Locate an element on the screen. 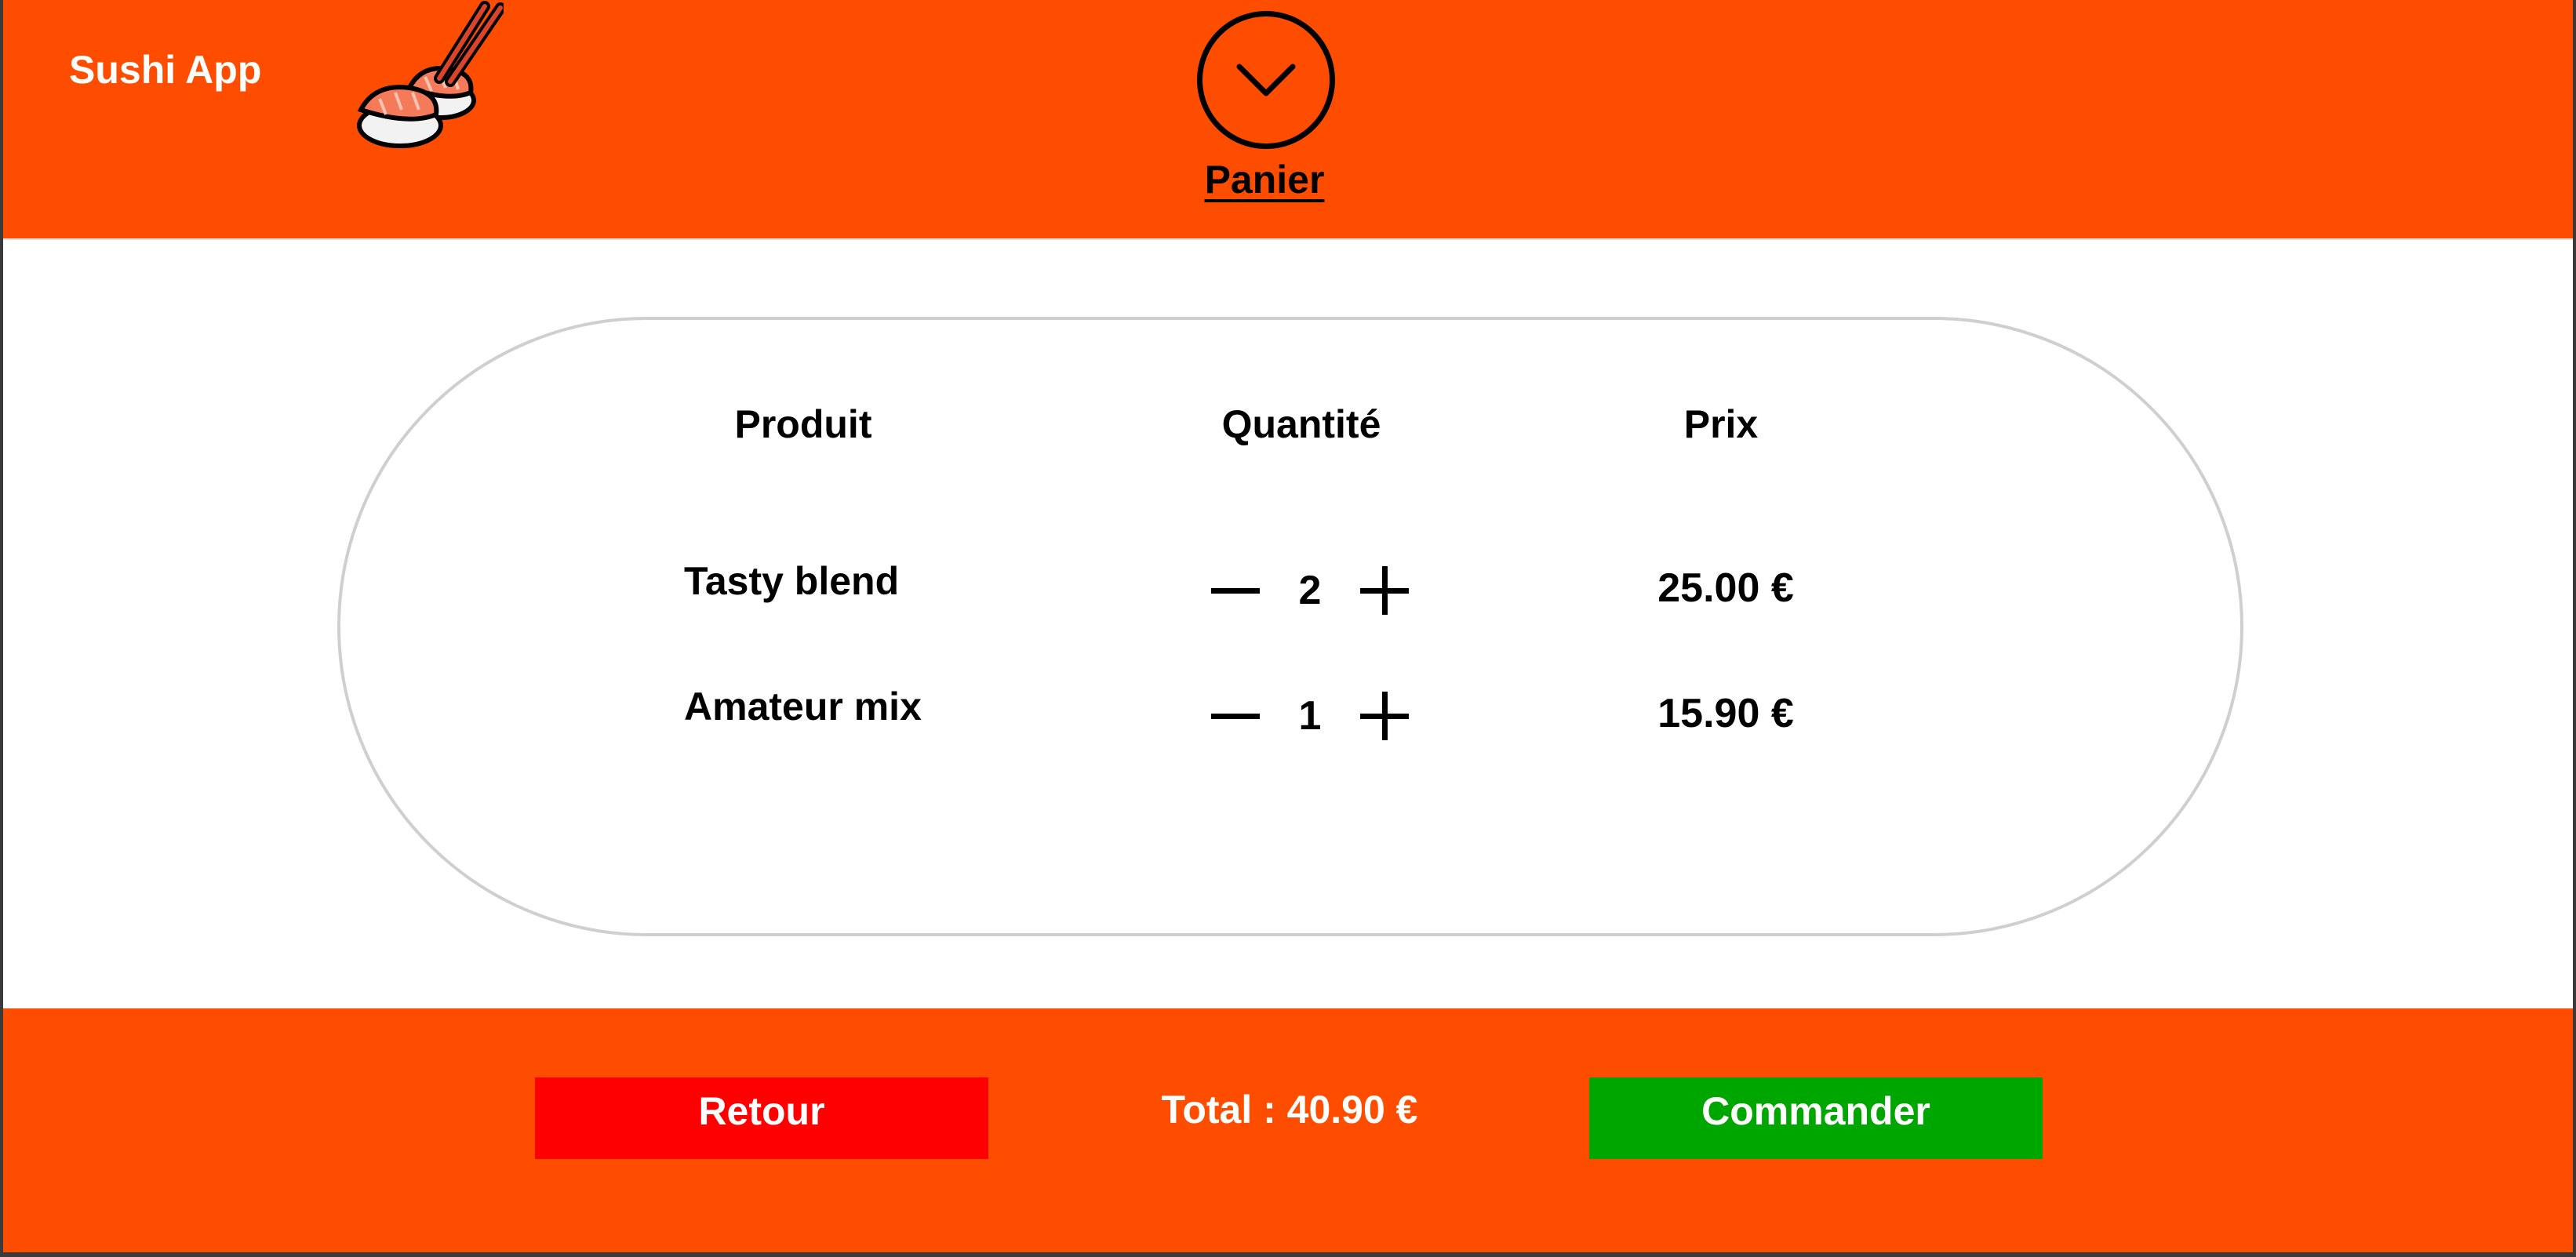  column-header-quantity: Quantité is located at coordinates (1301, 424).